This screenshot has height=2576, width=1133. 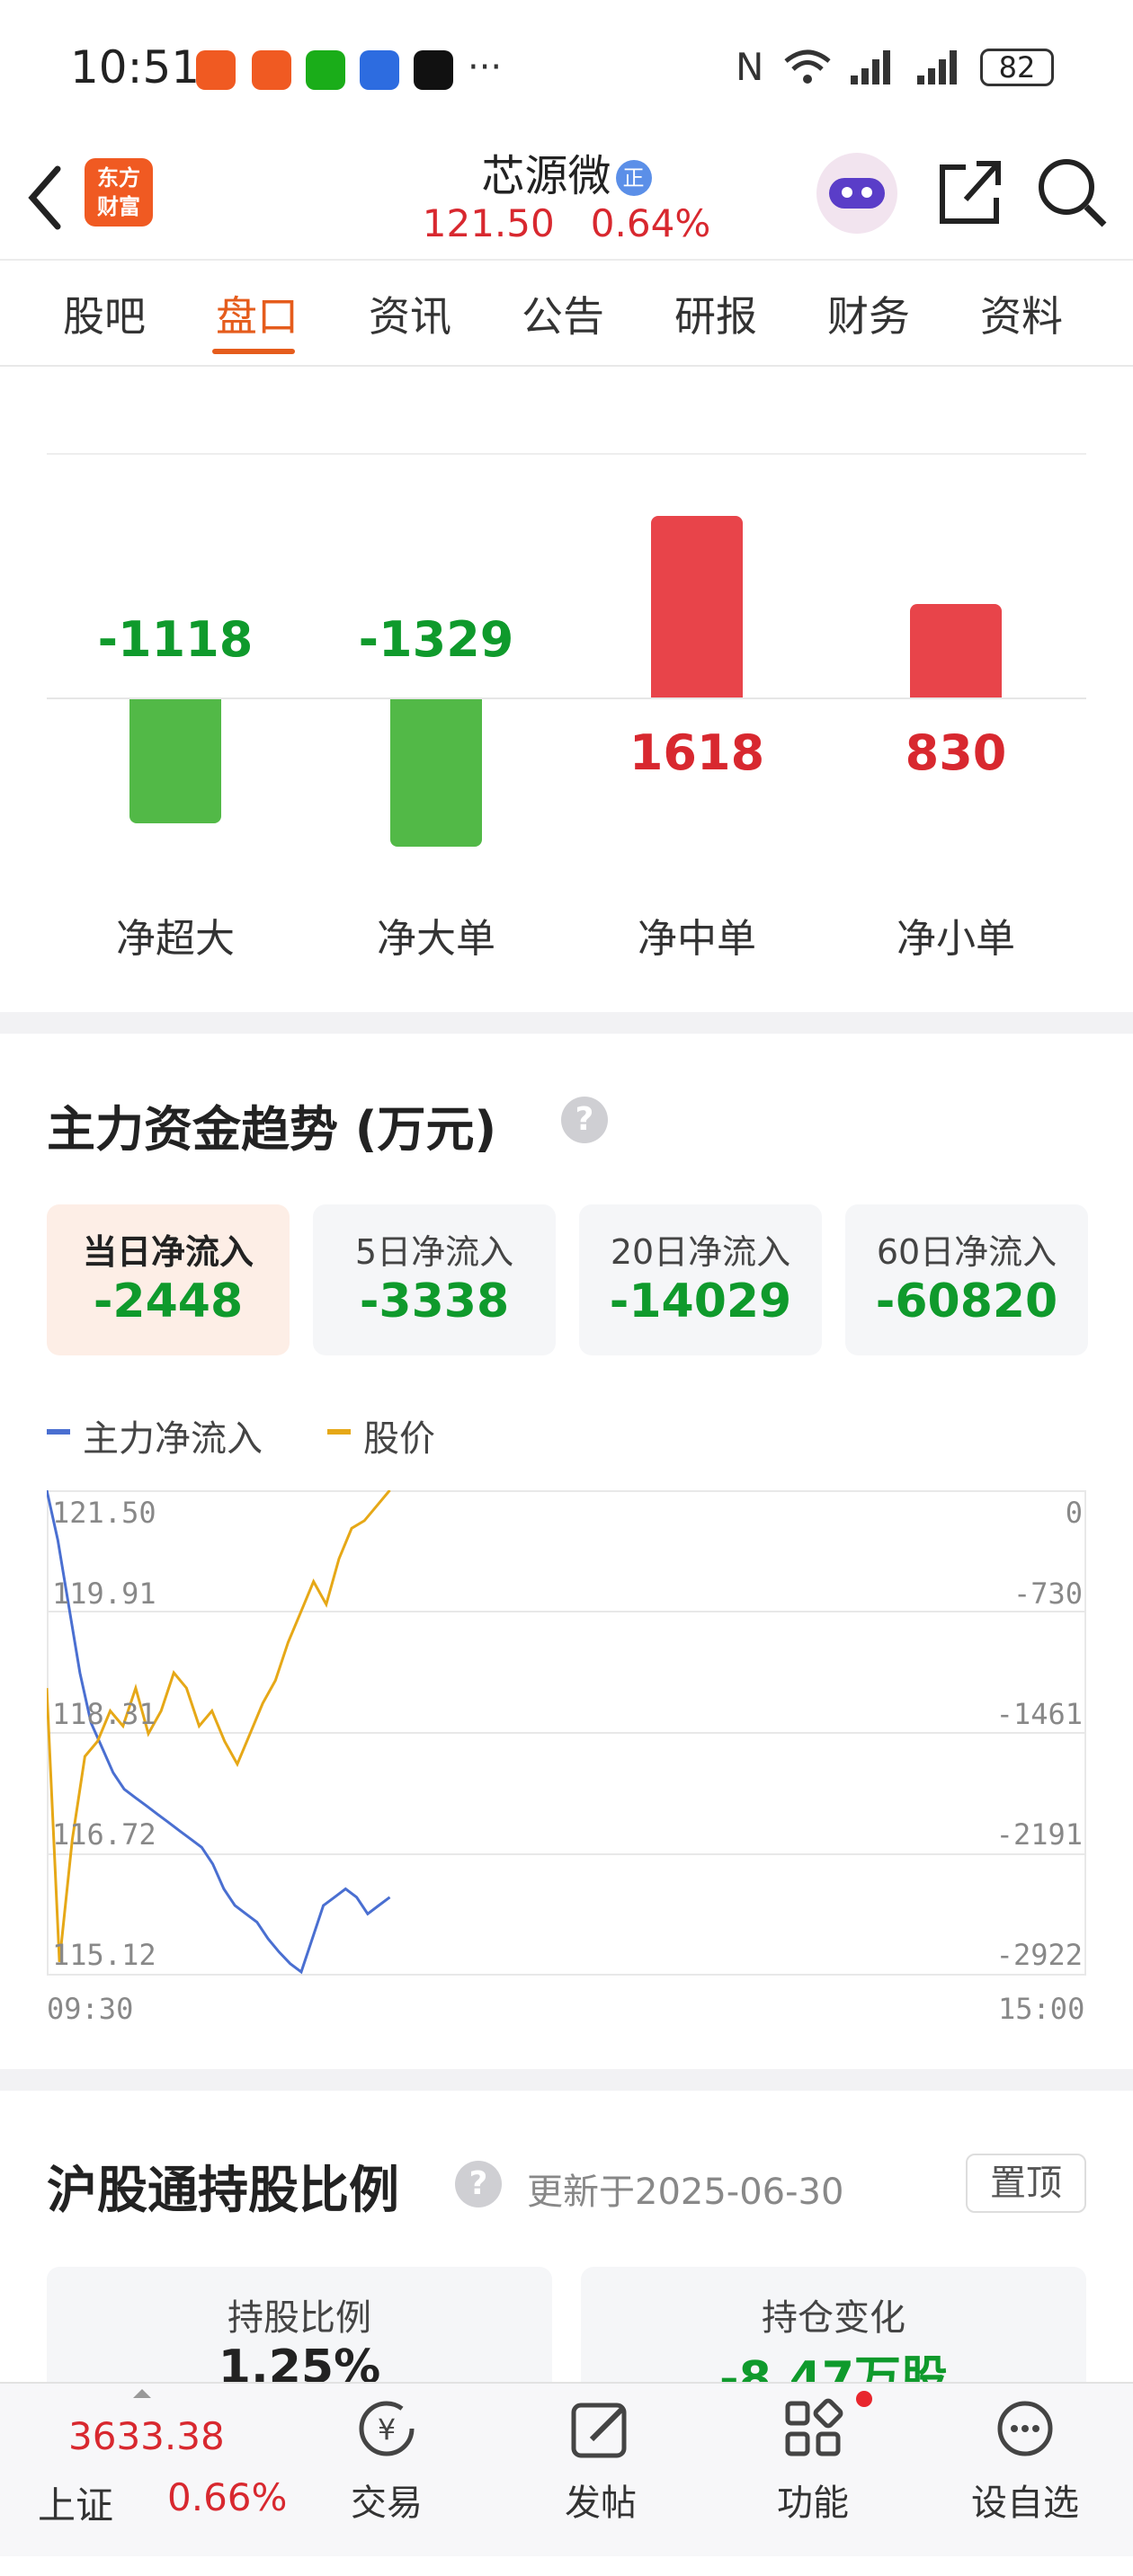 I want to click on index-ticker: 3633.38 上证 0.66%, so click(x=157, y=2471).